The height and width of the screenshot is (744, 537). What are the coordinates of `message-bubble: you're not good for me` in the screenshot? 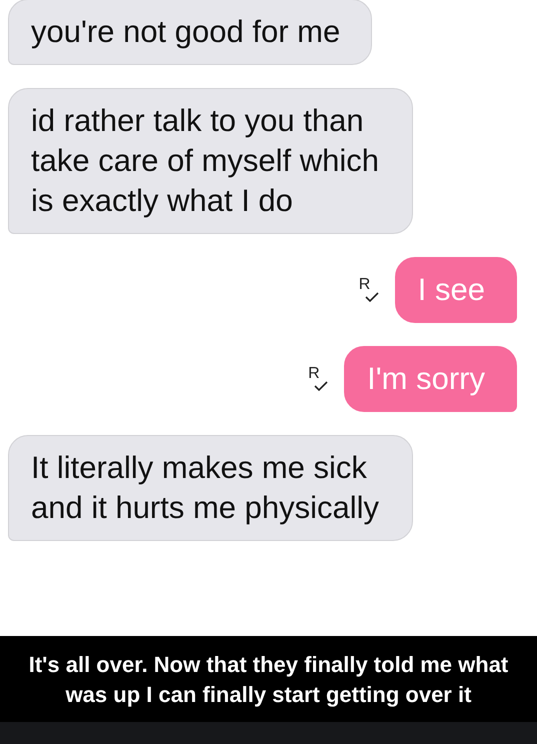 It's located at (190, 32).